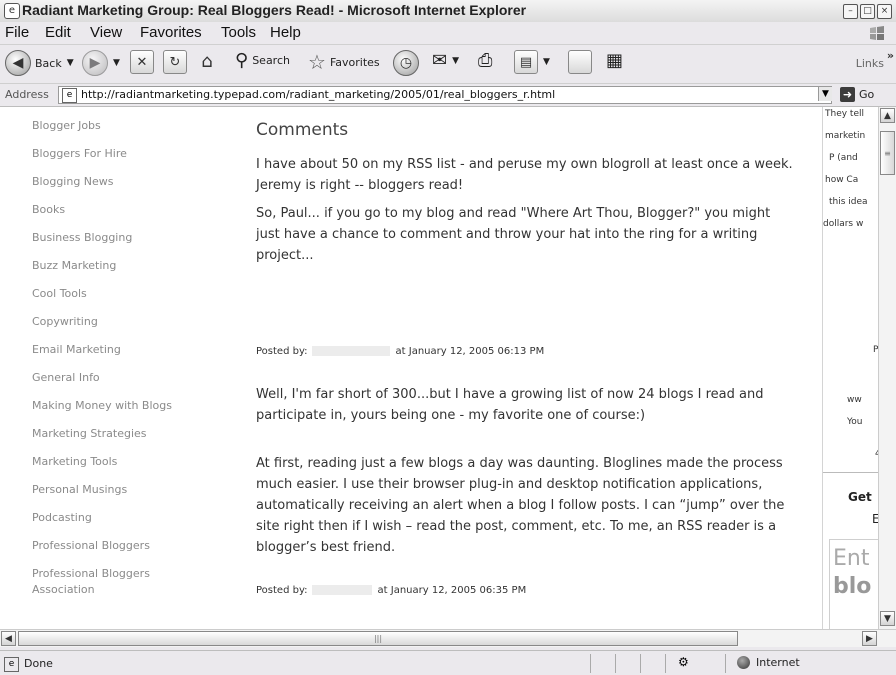 This screenshot has width=896, height=675. I want to click on scroll-thumb: ≡, so click(887, 153).